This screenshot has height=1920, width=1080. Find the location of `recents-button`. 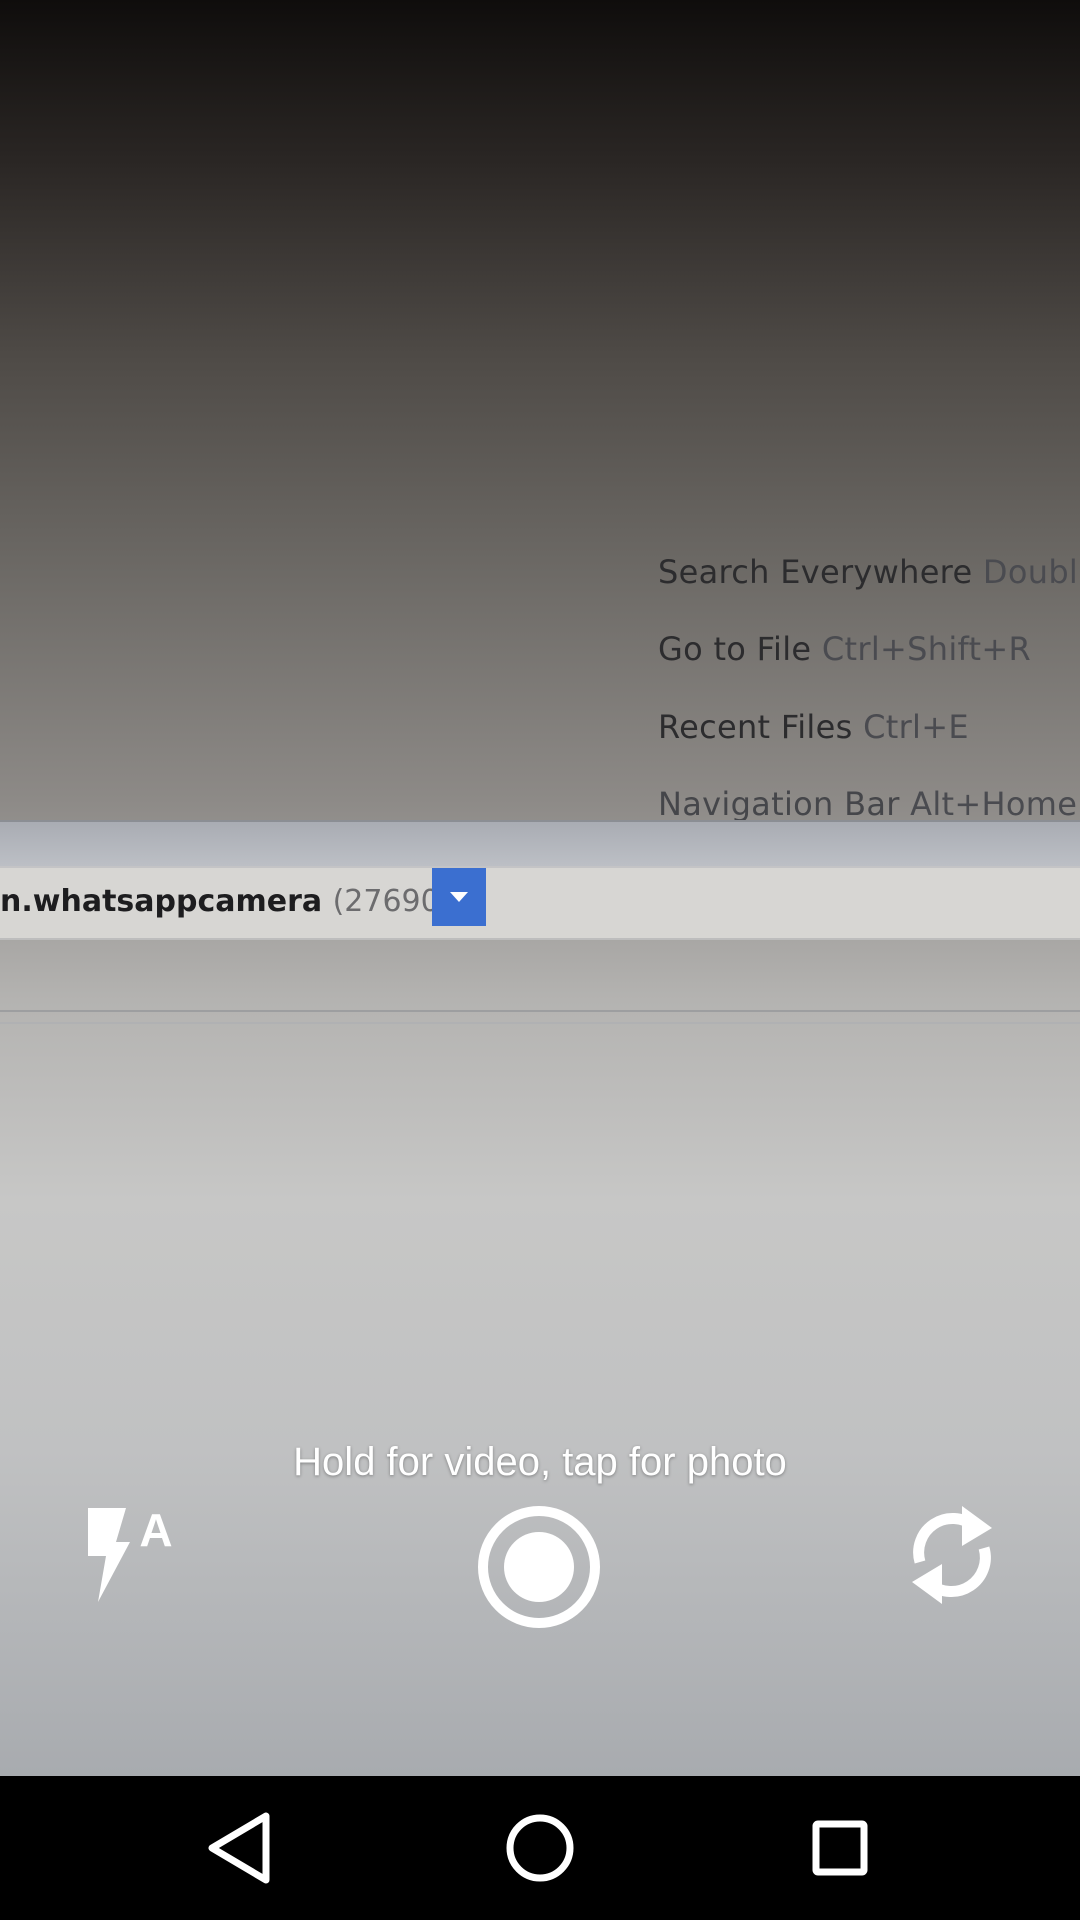

recents-button is located at coordinates (840, 1848).